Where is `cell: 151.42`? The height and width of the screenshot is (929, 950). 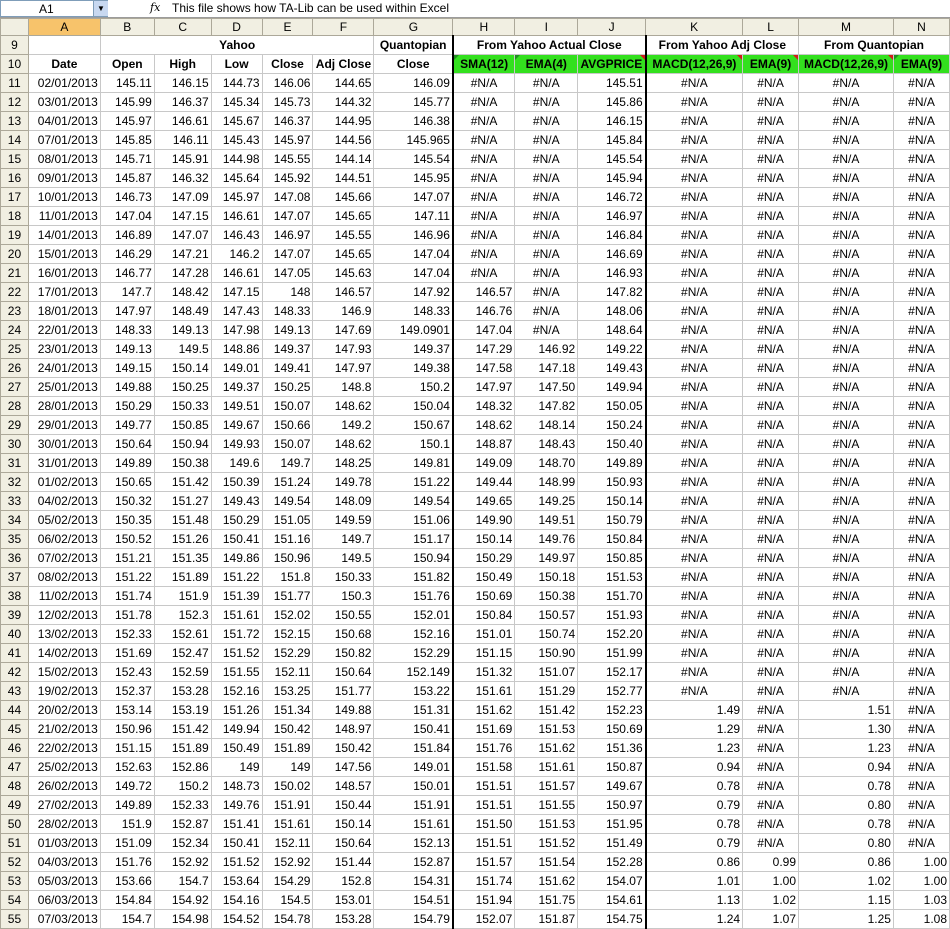
cell: 151.42 is located at coordinates (182, 729).